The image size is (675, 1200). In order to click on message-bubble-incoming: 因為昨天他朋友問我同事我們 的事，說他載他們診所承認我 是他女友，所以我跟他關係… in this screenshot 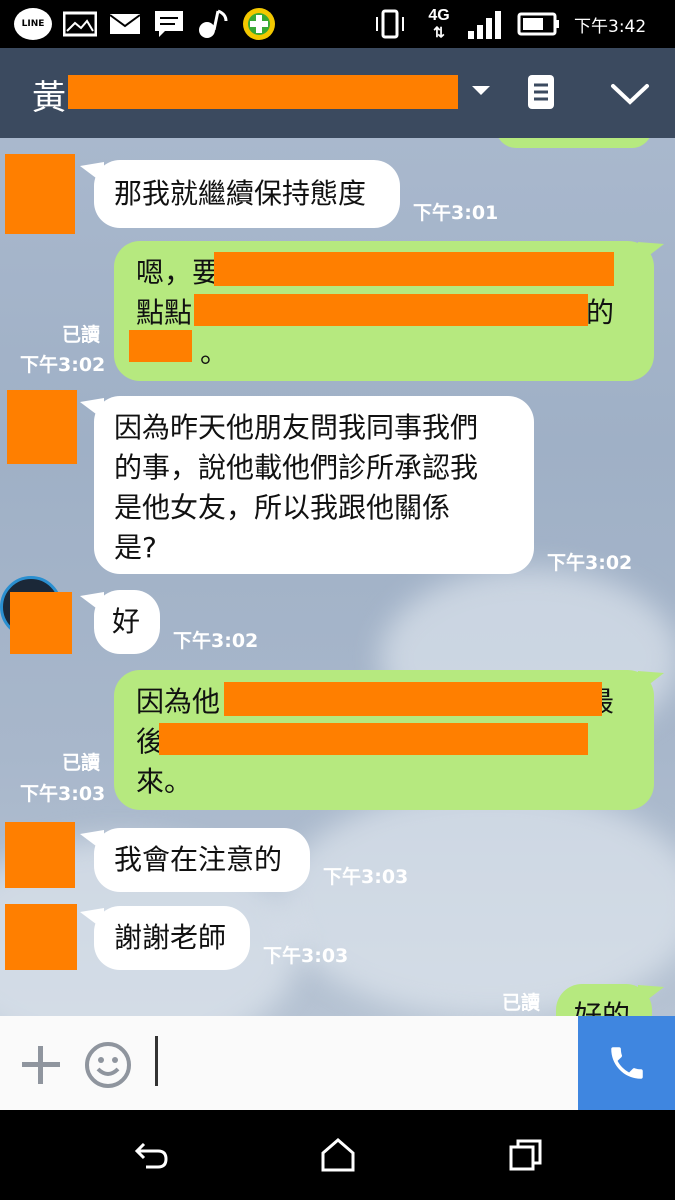, I will do `click(314, 485)`.